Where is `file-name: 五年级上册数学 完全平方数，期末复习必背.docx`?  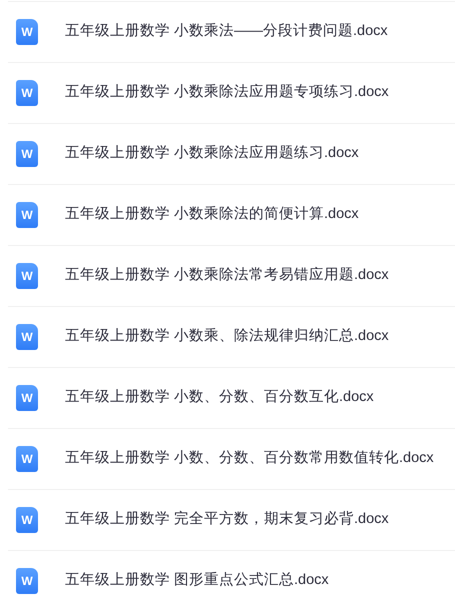 file-name: 五年级上册数学 完全平方数，期末复习必背.docx is located at coordinates (227, 520).